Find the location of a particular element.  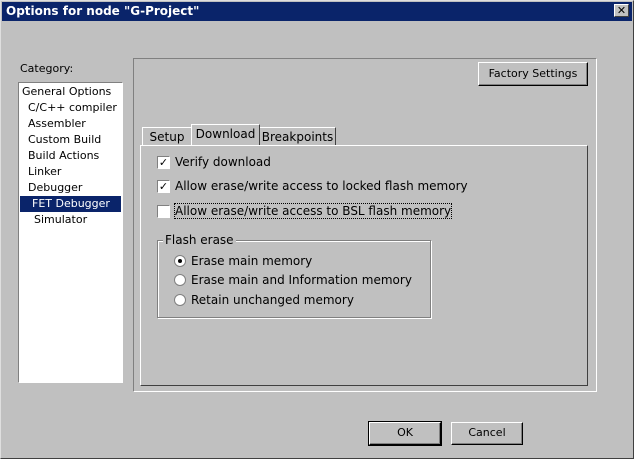

category-item-linker: Linker is located at coordinates (44, 172).